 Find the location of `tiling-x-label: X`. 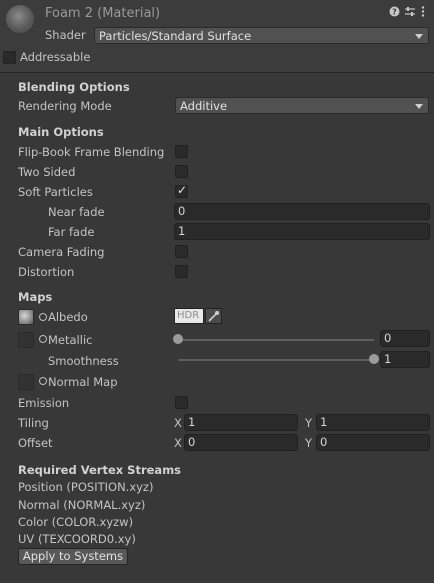

tiling-x-label: X is located at coordinates (178, 423).